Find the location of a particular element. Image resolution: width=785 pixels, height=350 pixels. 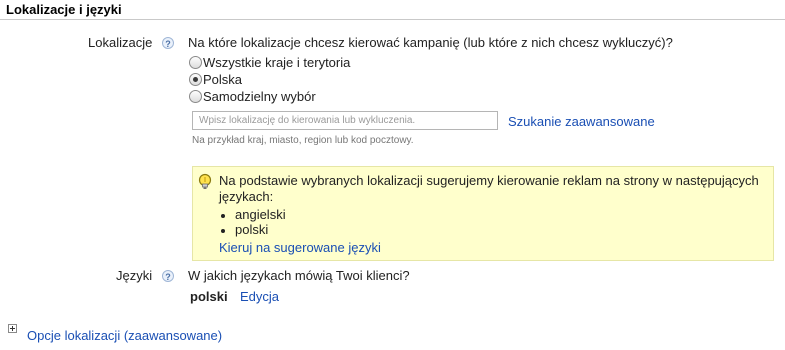

locations-label: Lokalizacje is located at coordinates (120, 42).